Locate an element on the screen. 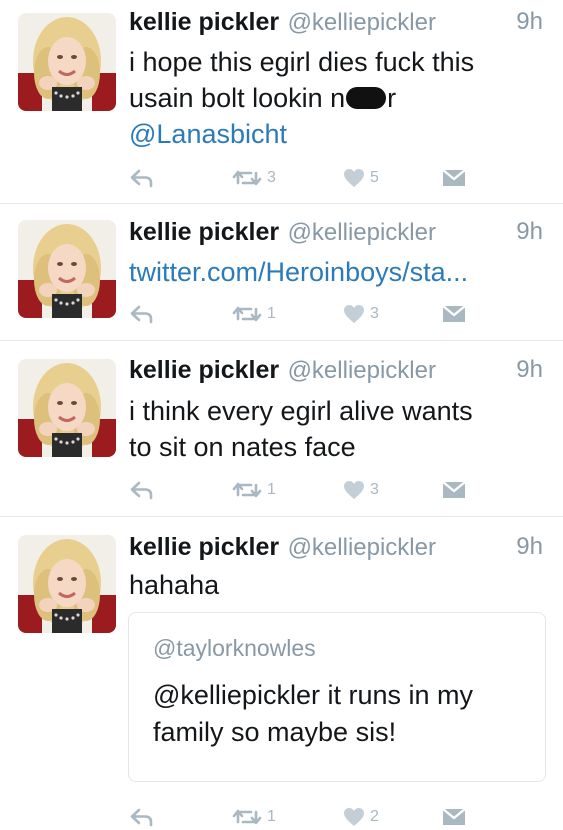  tweet-text-line: i think every egirl alive wants is located at coordinates (301, 411).